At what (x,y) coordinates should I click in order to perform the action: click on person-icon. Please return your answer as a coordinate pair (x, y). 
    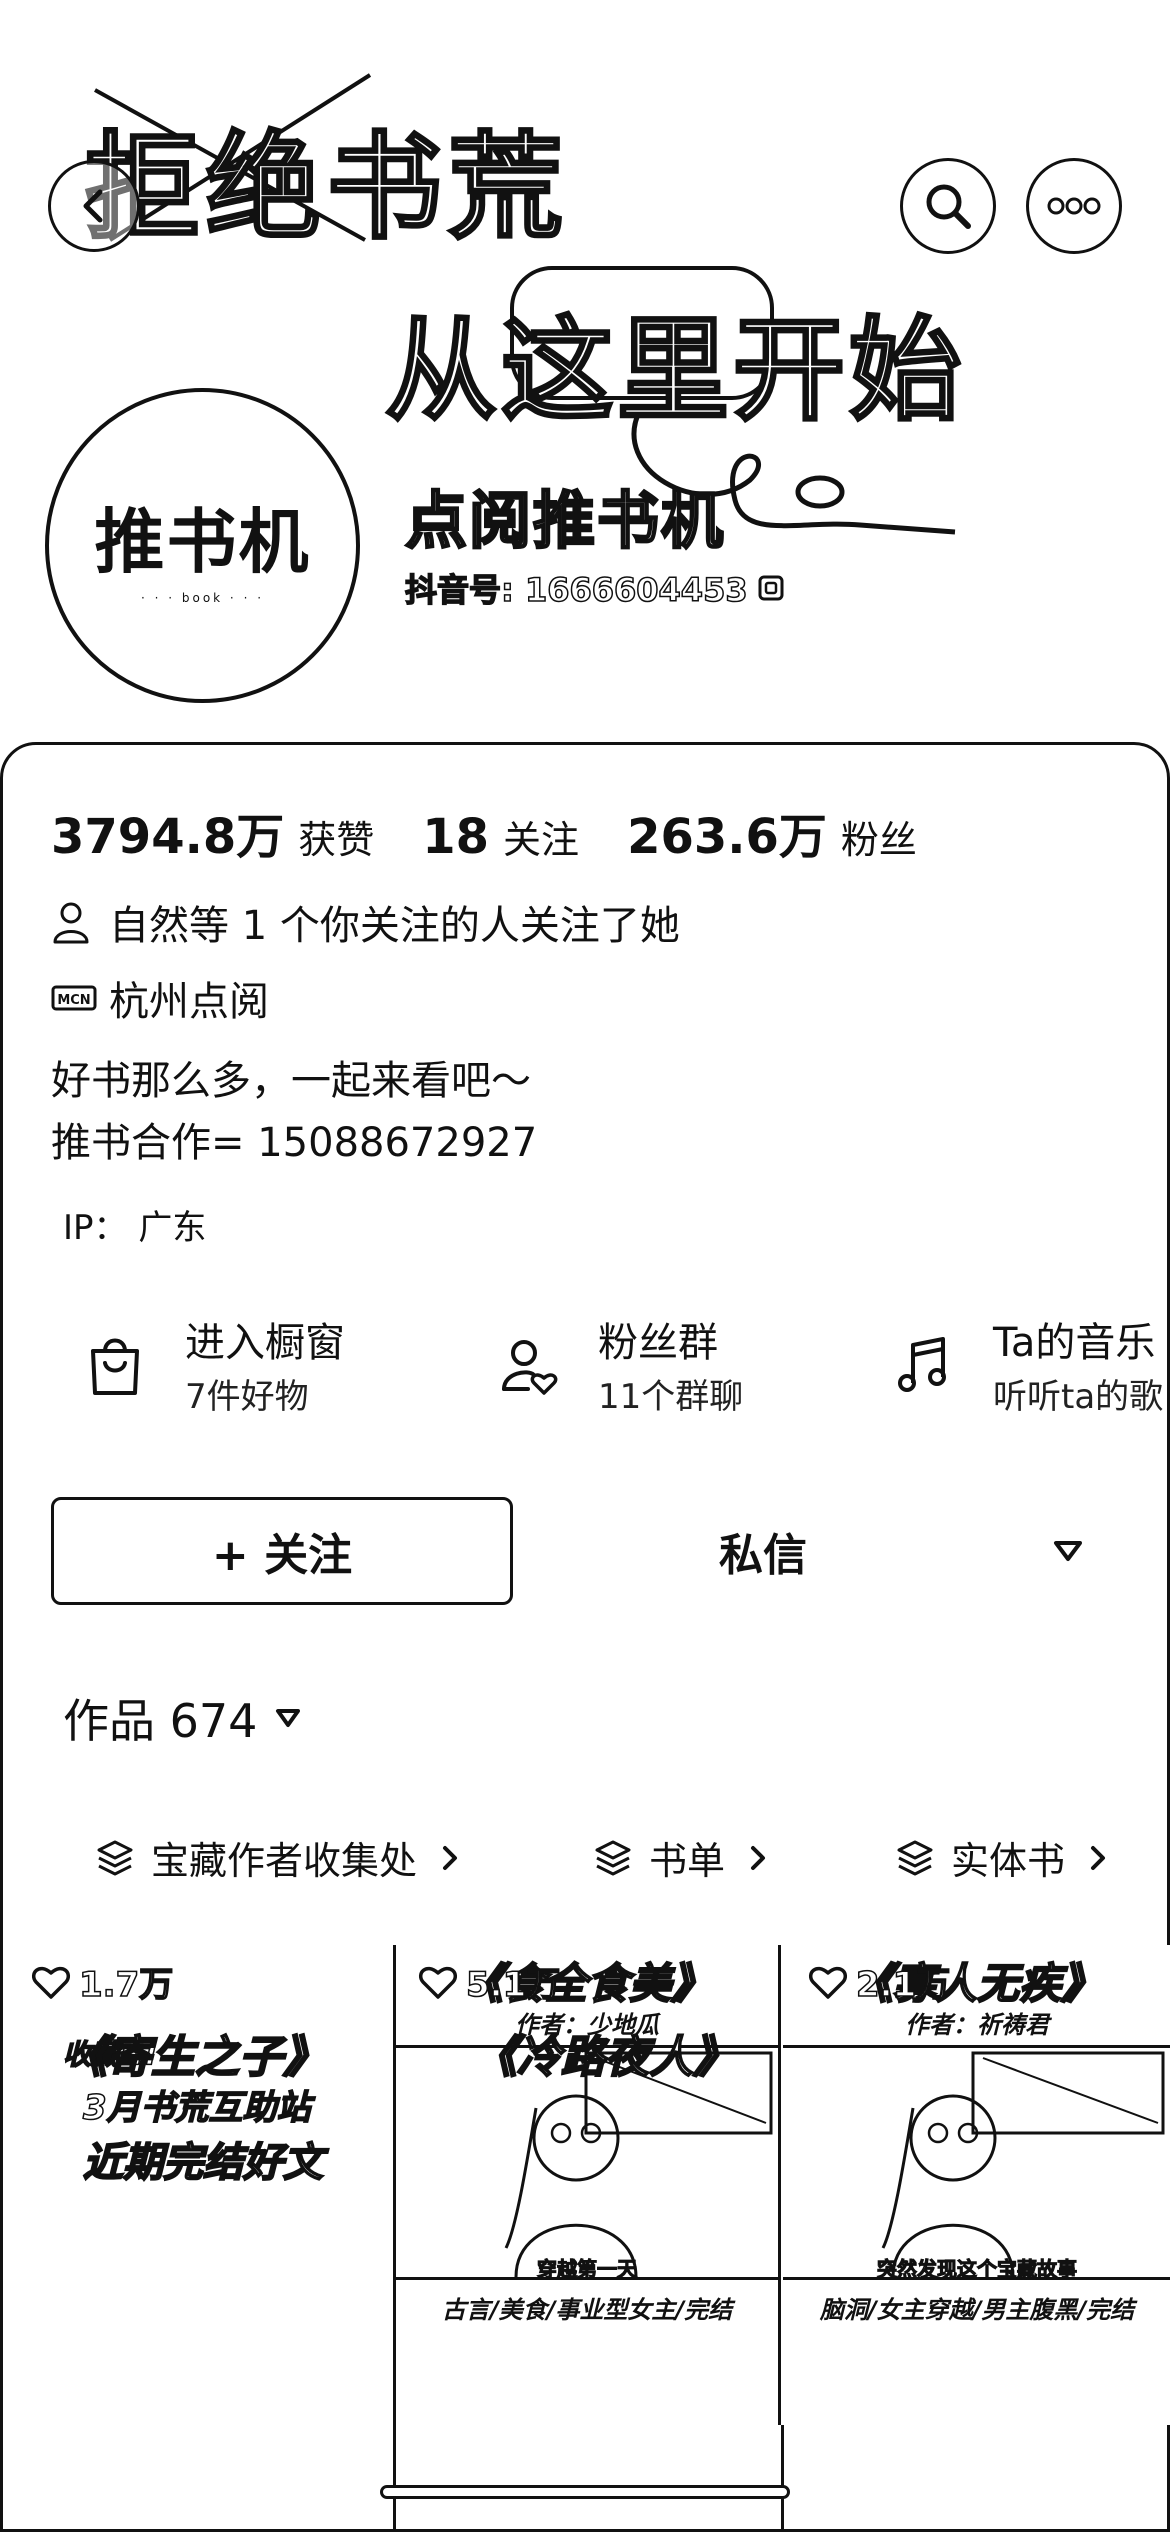
    Looking at the image, I should click on (71, 923).